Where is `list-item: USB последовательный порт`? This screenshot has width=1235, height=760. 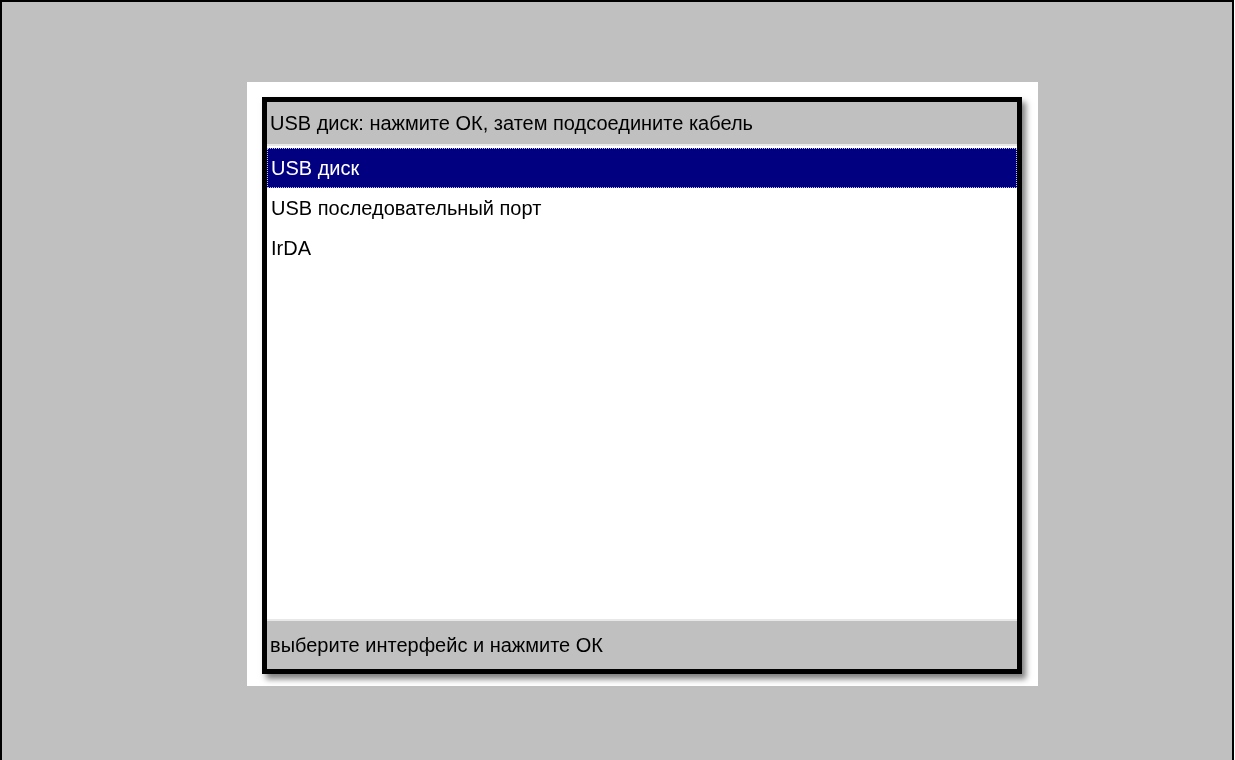 list-item: USB последовательный порт is located at coordinates (642, 208).